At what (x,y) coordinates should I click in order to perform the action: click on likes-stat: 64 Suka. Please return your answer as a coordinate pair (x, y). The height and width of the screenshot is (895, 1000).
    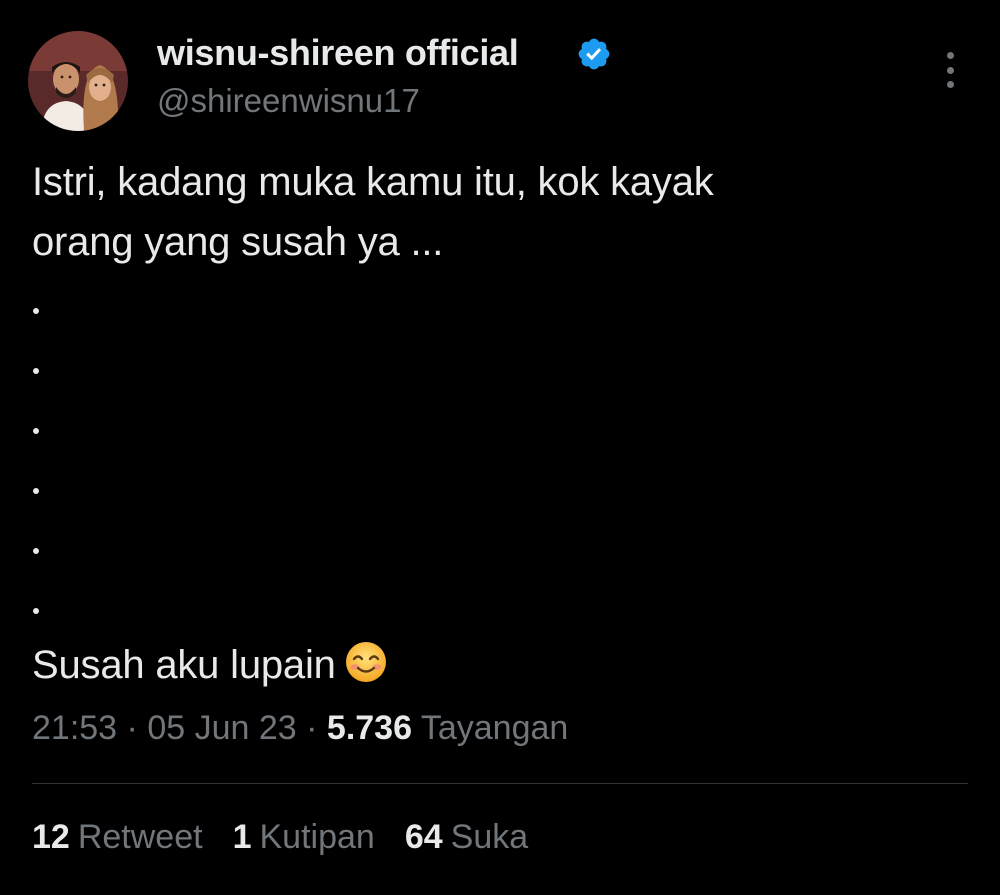
    Looking at the image, I should click on (466, 837).